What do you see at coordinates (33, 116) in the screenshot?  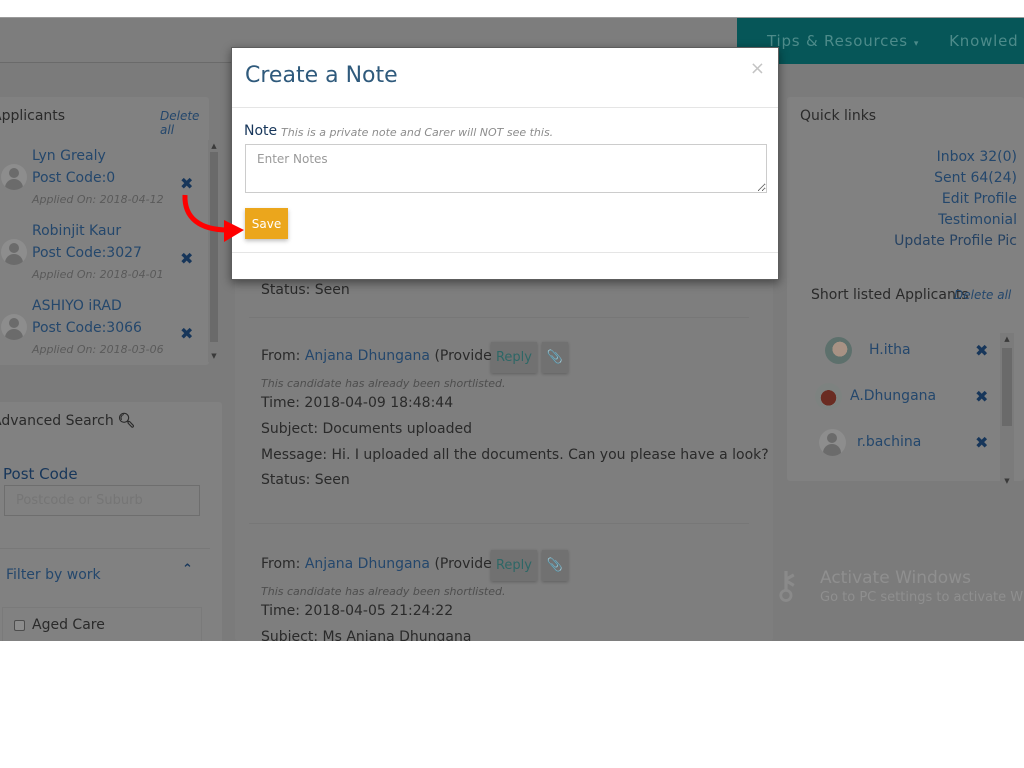 I see `applicants-title: Applicants` at bounding box center [33, 116].